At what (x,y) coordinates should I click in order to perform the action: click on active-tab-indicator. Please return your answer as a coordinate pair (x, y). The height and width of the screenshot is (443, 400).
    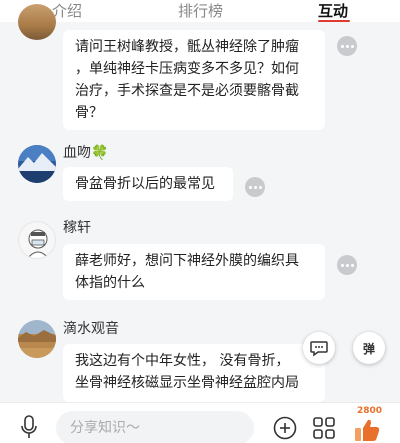
    Looking at the image, I should click on (334, 21).